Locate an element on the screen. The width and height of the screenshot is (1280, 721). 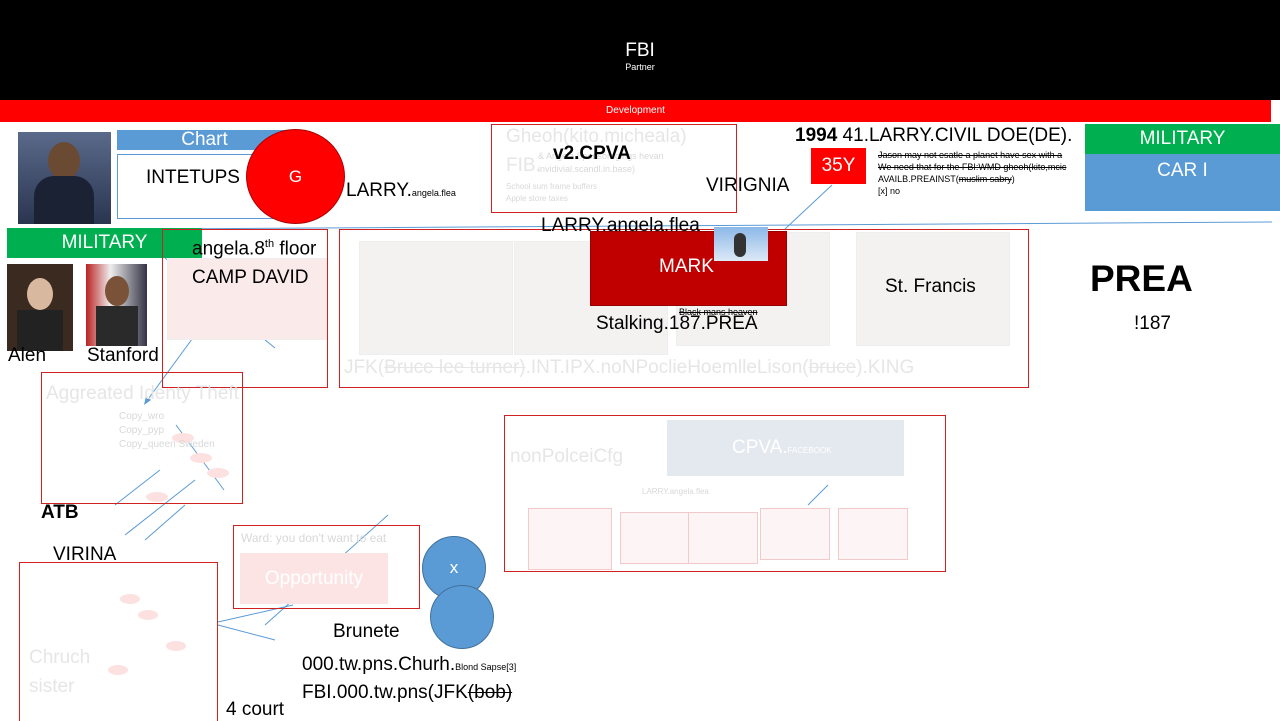
development-bar: Development is located at coordinates (635, 111).